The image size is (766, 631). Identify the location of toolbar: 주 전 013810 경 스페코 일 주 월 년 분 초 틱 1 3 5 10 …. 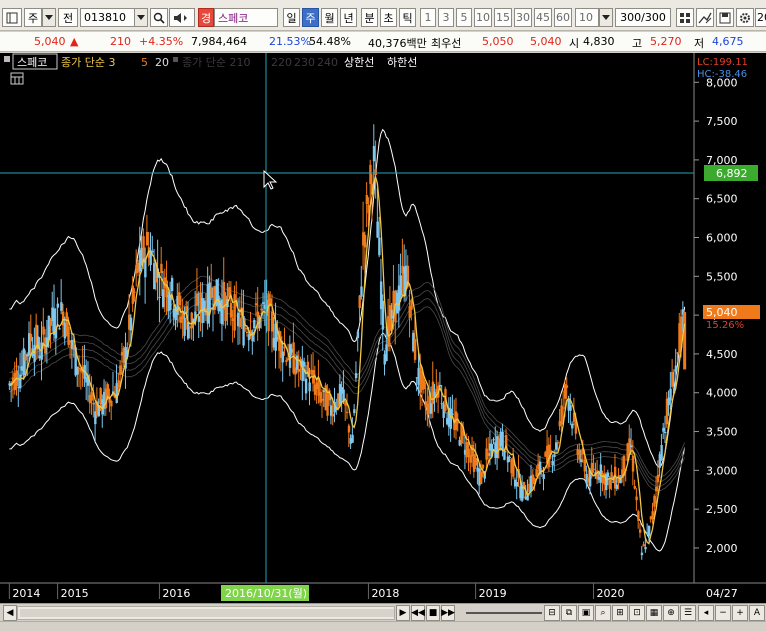
(383, 15).